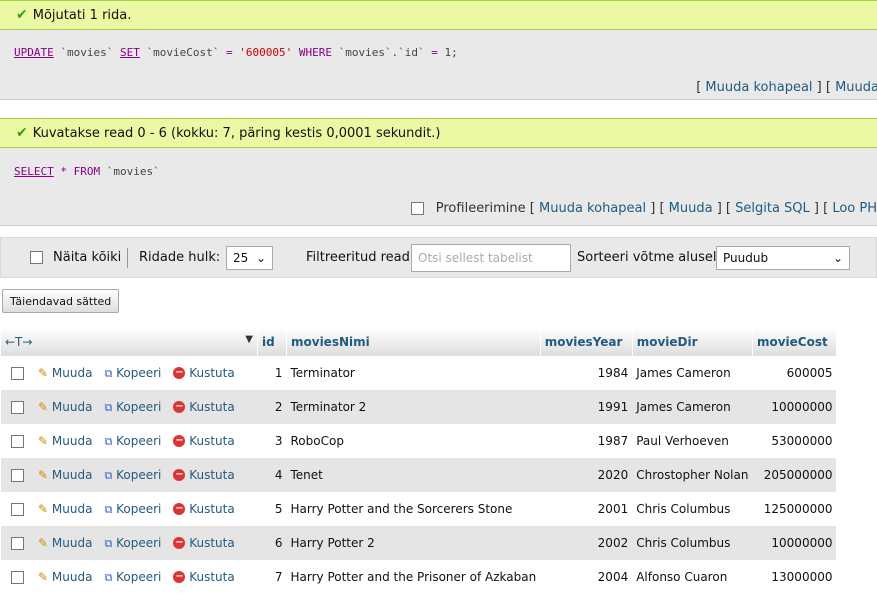 This screenshot has width=877, height=611. I want to click on cell-moviesNimi: Tenet, so click(413, 475).